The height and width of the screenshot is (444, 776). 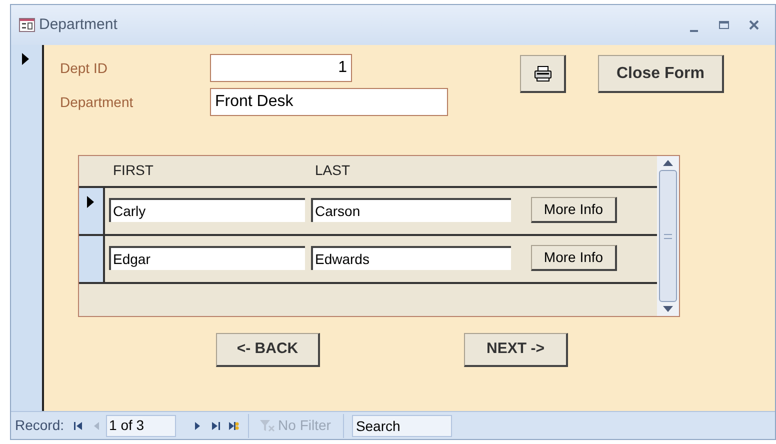 What do you see at coordinates (668, 163) in the screenshot?
I see `scroll-up-arrow-icon` at bounding box center [668, 163].